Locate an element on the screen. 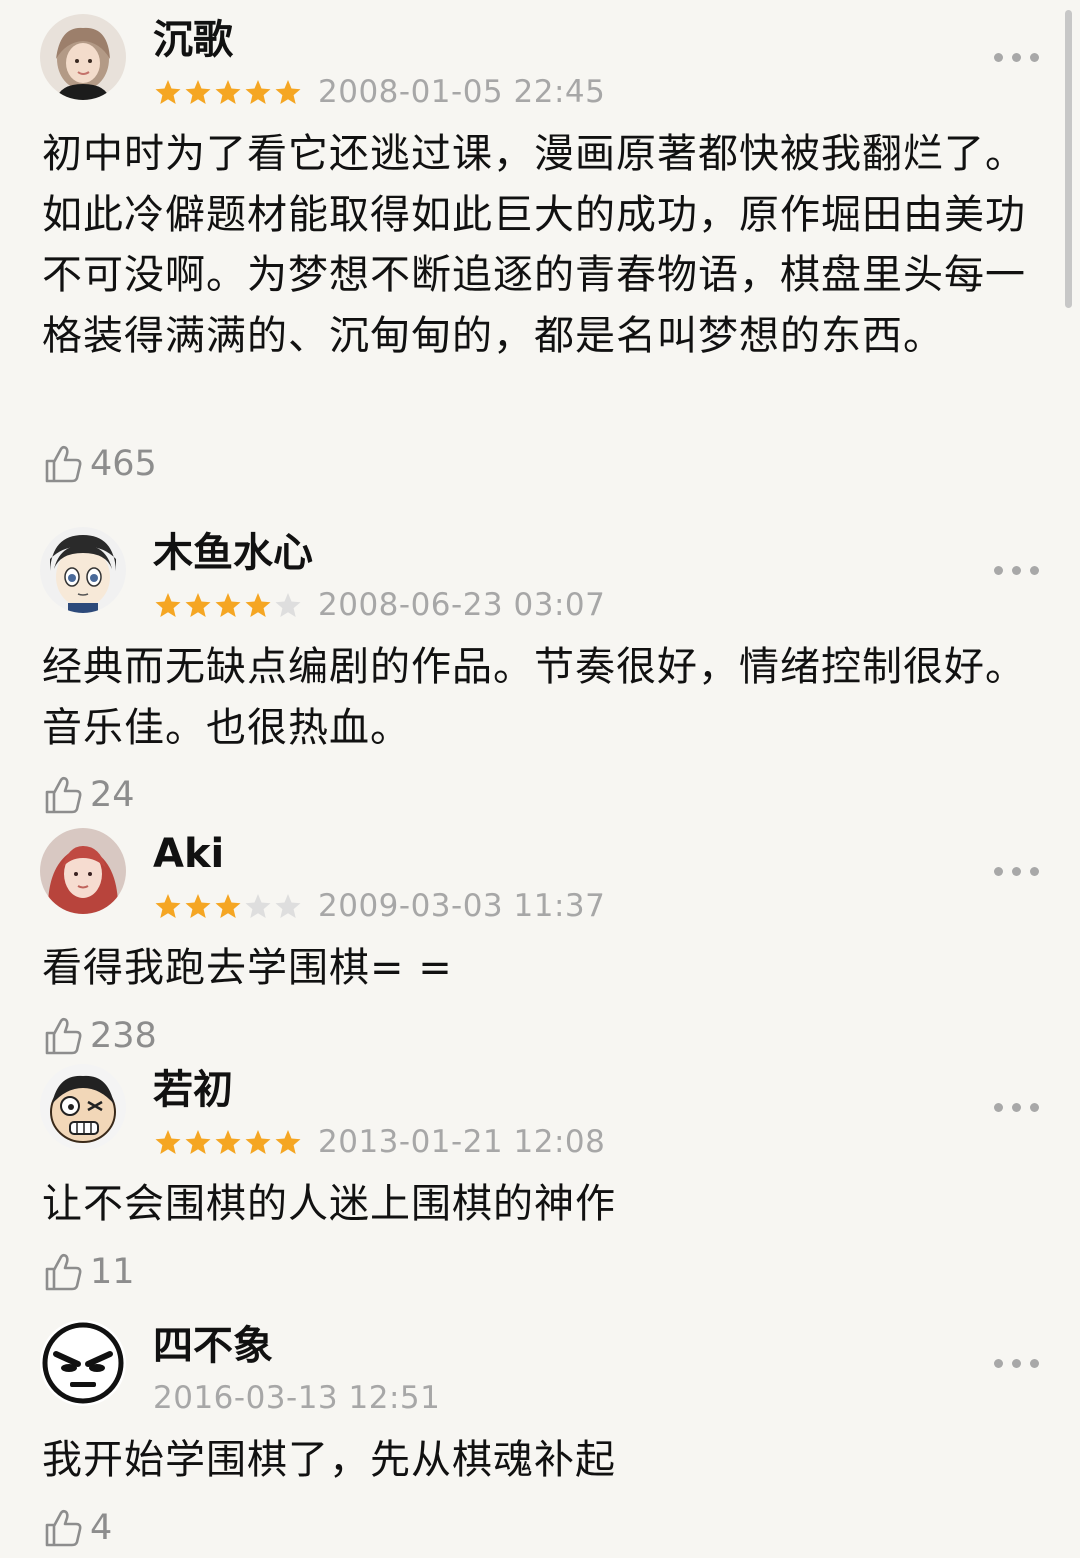  like-button: 238 is located at coordinates (100, 1036).